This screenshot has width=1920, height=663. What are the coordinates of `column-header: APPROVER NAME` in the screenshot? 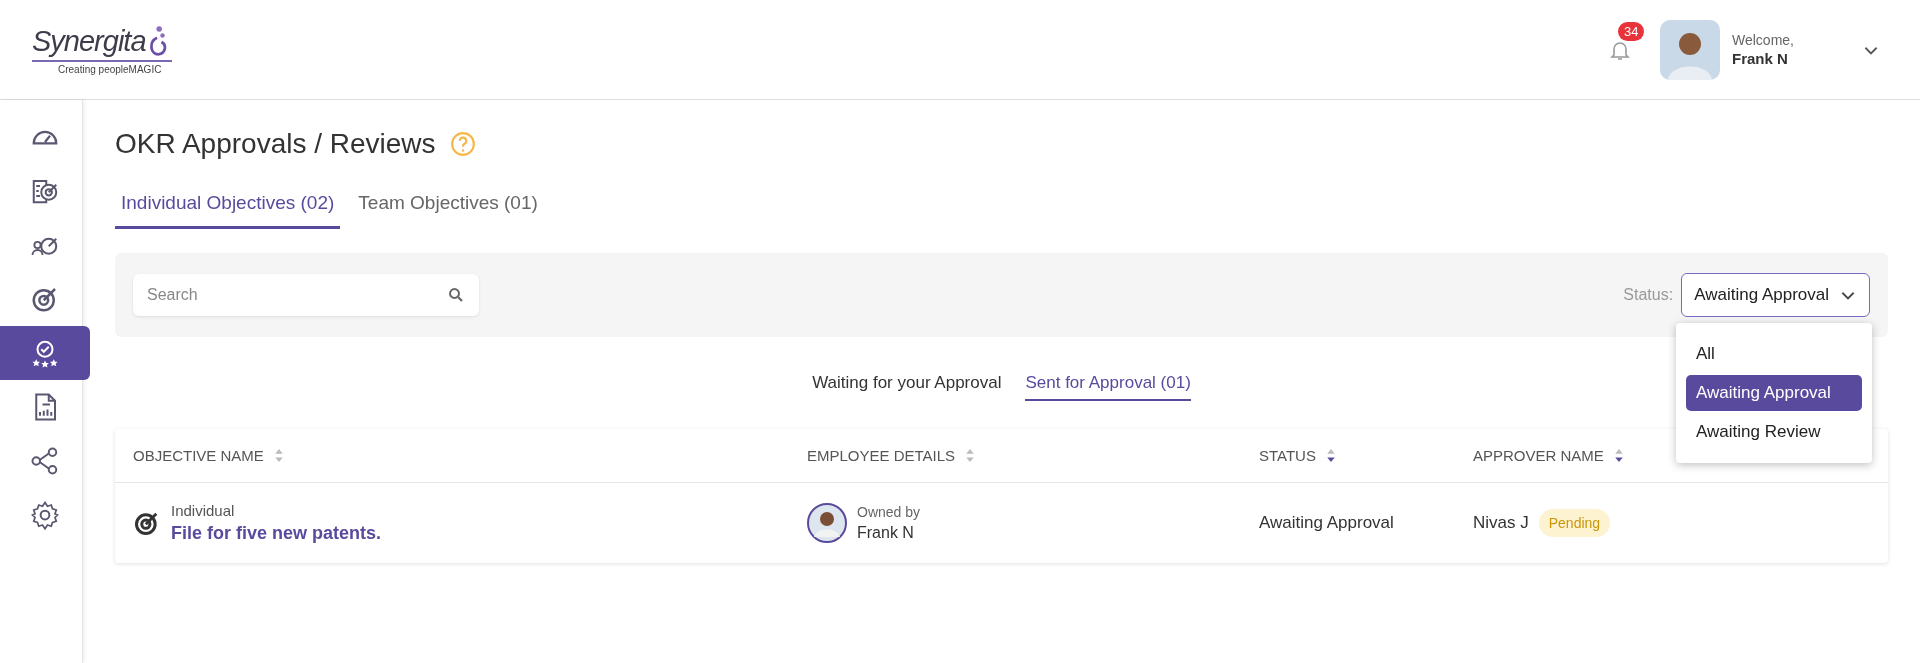 It's located at (1538, 455).